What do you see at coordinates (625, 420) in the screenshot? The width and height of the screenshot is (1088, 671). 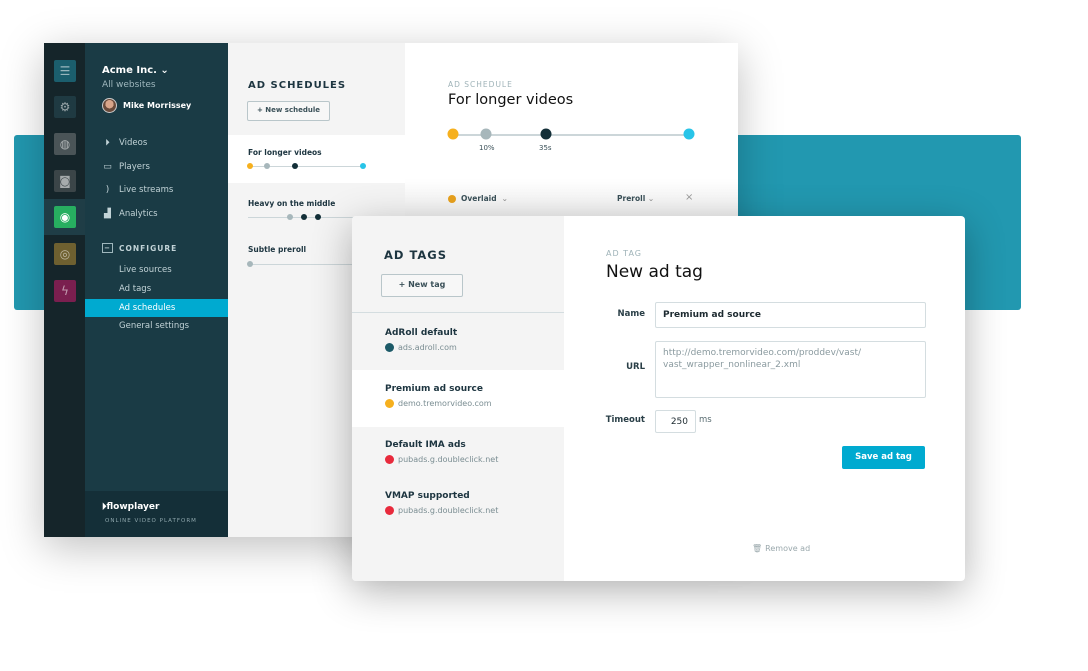 I see `timeout-label: Timeout` at bounding box center [625, 420].